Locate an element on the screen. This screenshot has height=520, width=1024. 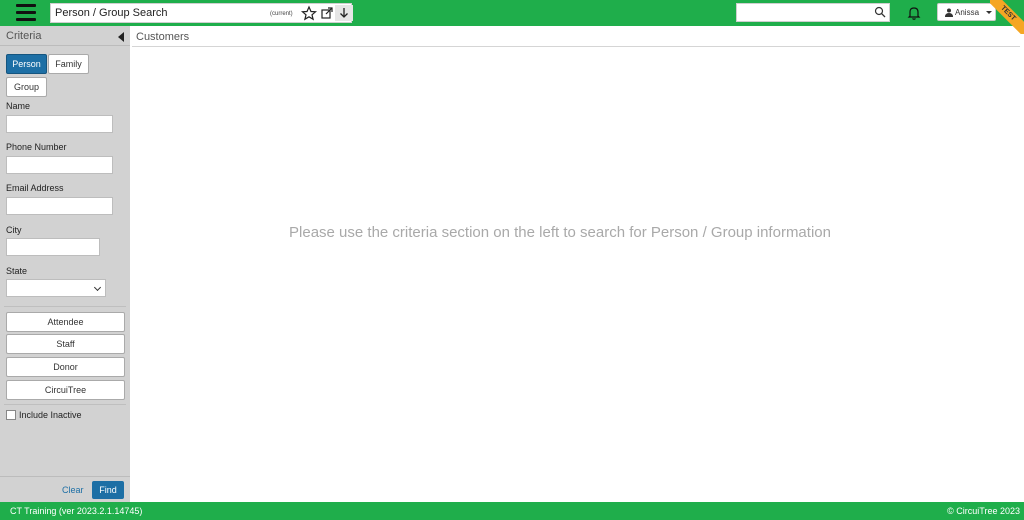
page-title: Person / Group Search is located at coordinates (111, 13).